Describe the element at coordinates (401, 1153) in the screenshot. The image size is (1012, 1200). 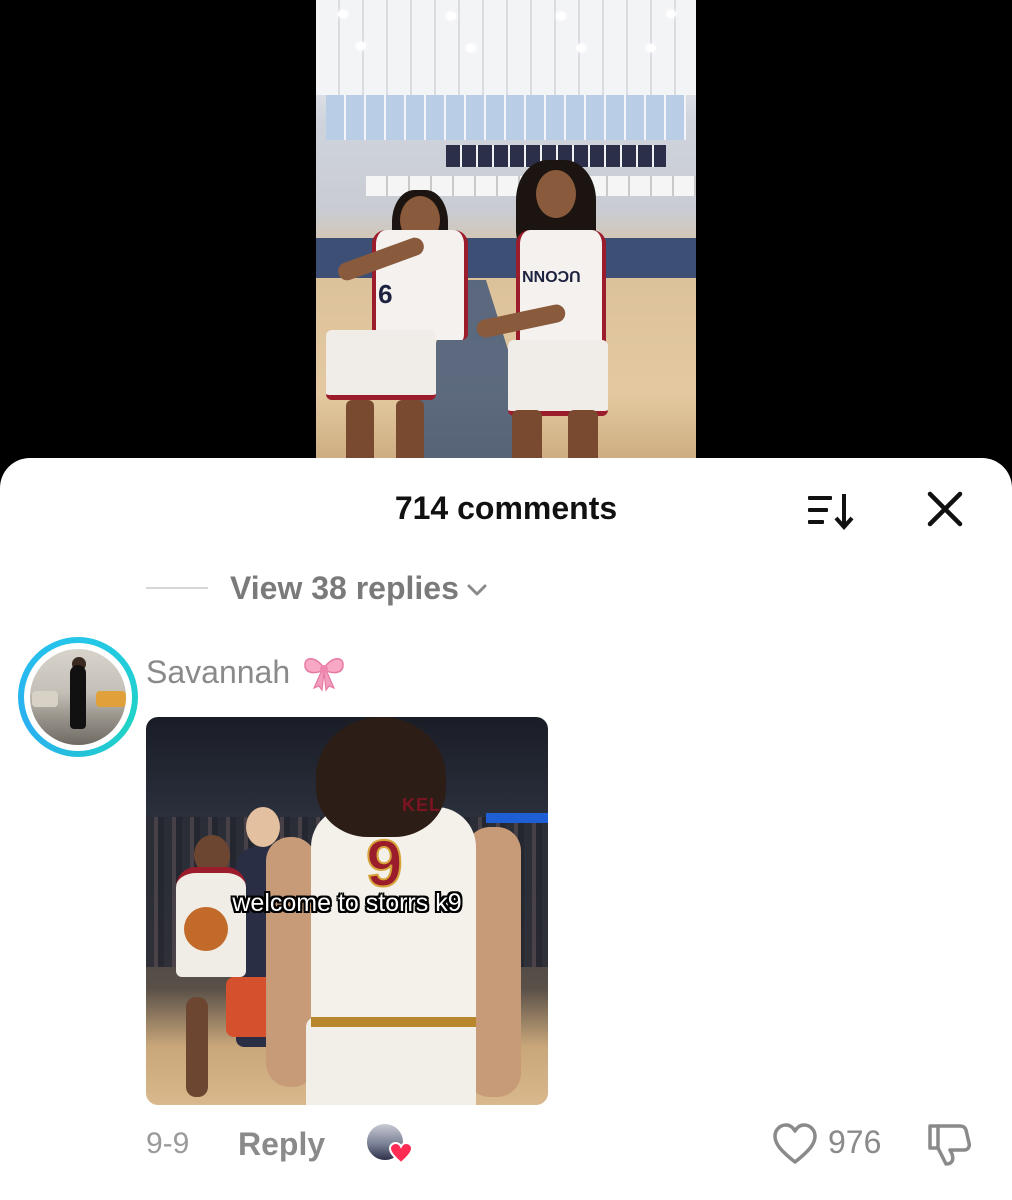
I see `creator-liked-heart-icon` at that location.